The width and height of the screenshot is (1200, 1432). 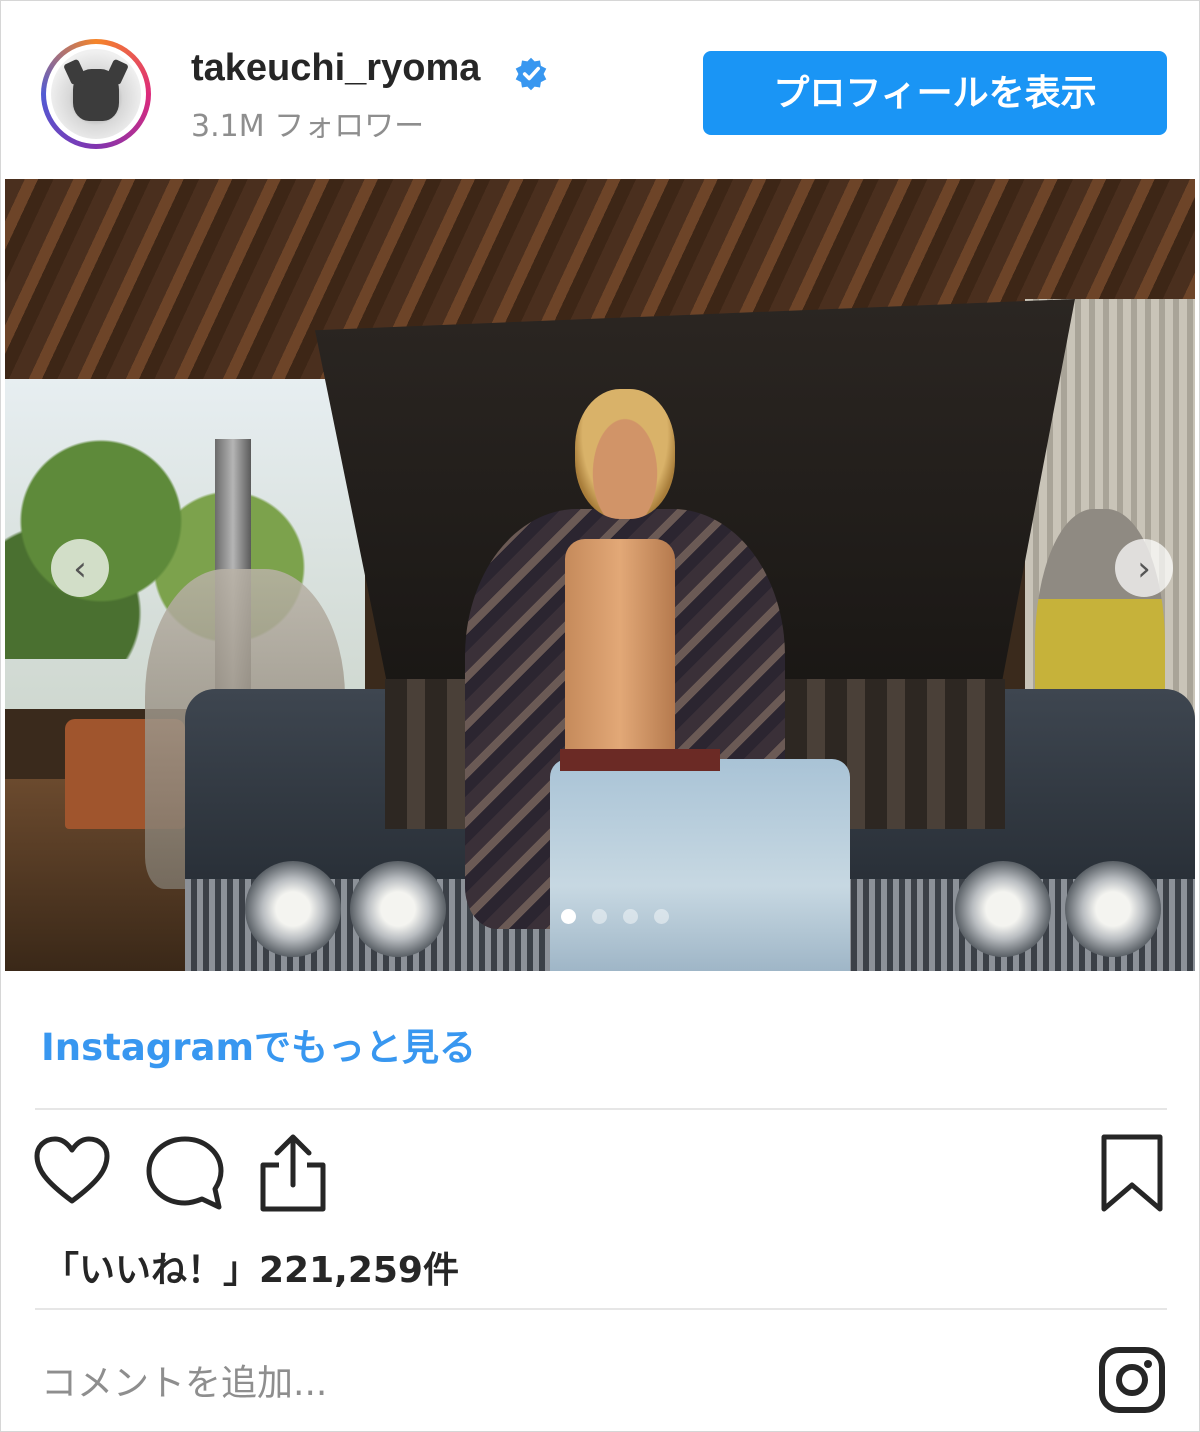 I want to click on add-comment-input, so click(x=531, y=1383).